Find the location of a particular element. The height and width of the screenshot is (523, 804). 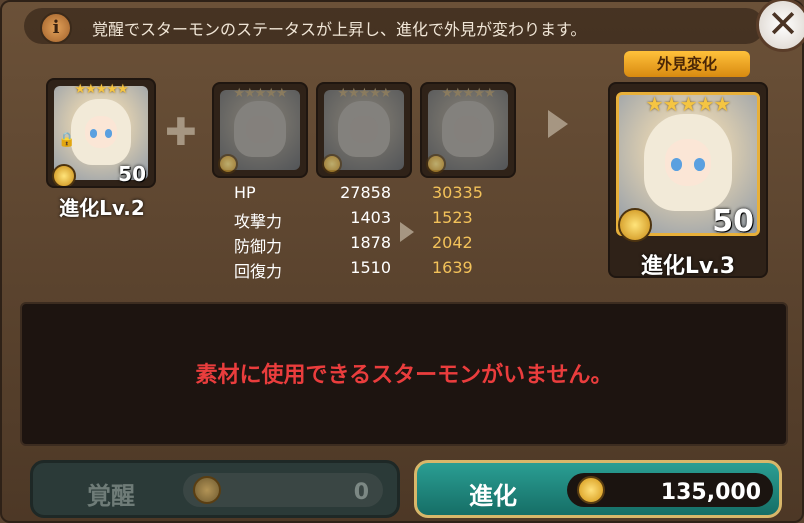

stat-row: 防御力 1878 2042 is located at coordinates (356, 245).